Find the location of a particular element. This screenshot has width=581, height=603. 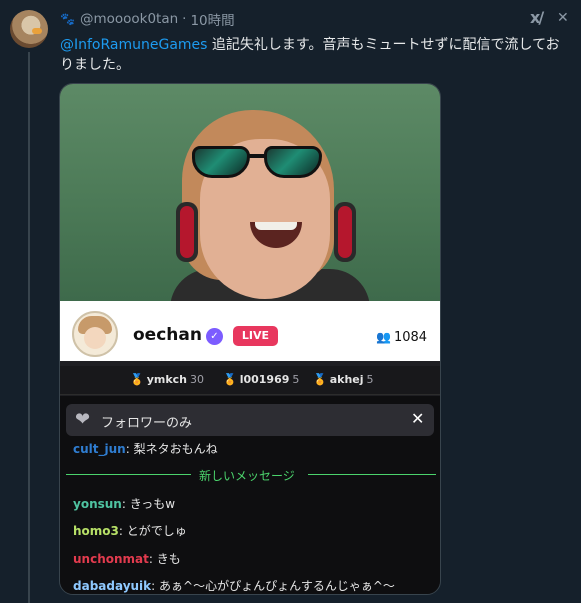

users-icon: 👥 is located at coordinates (383, 337).